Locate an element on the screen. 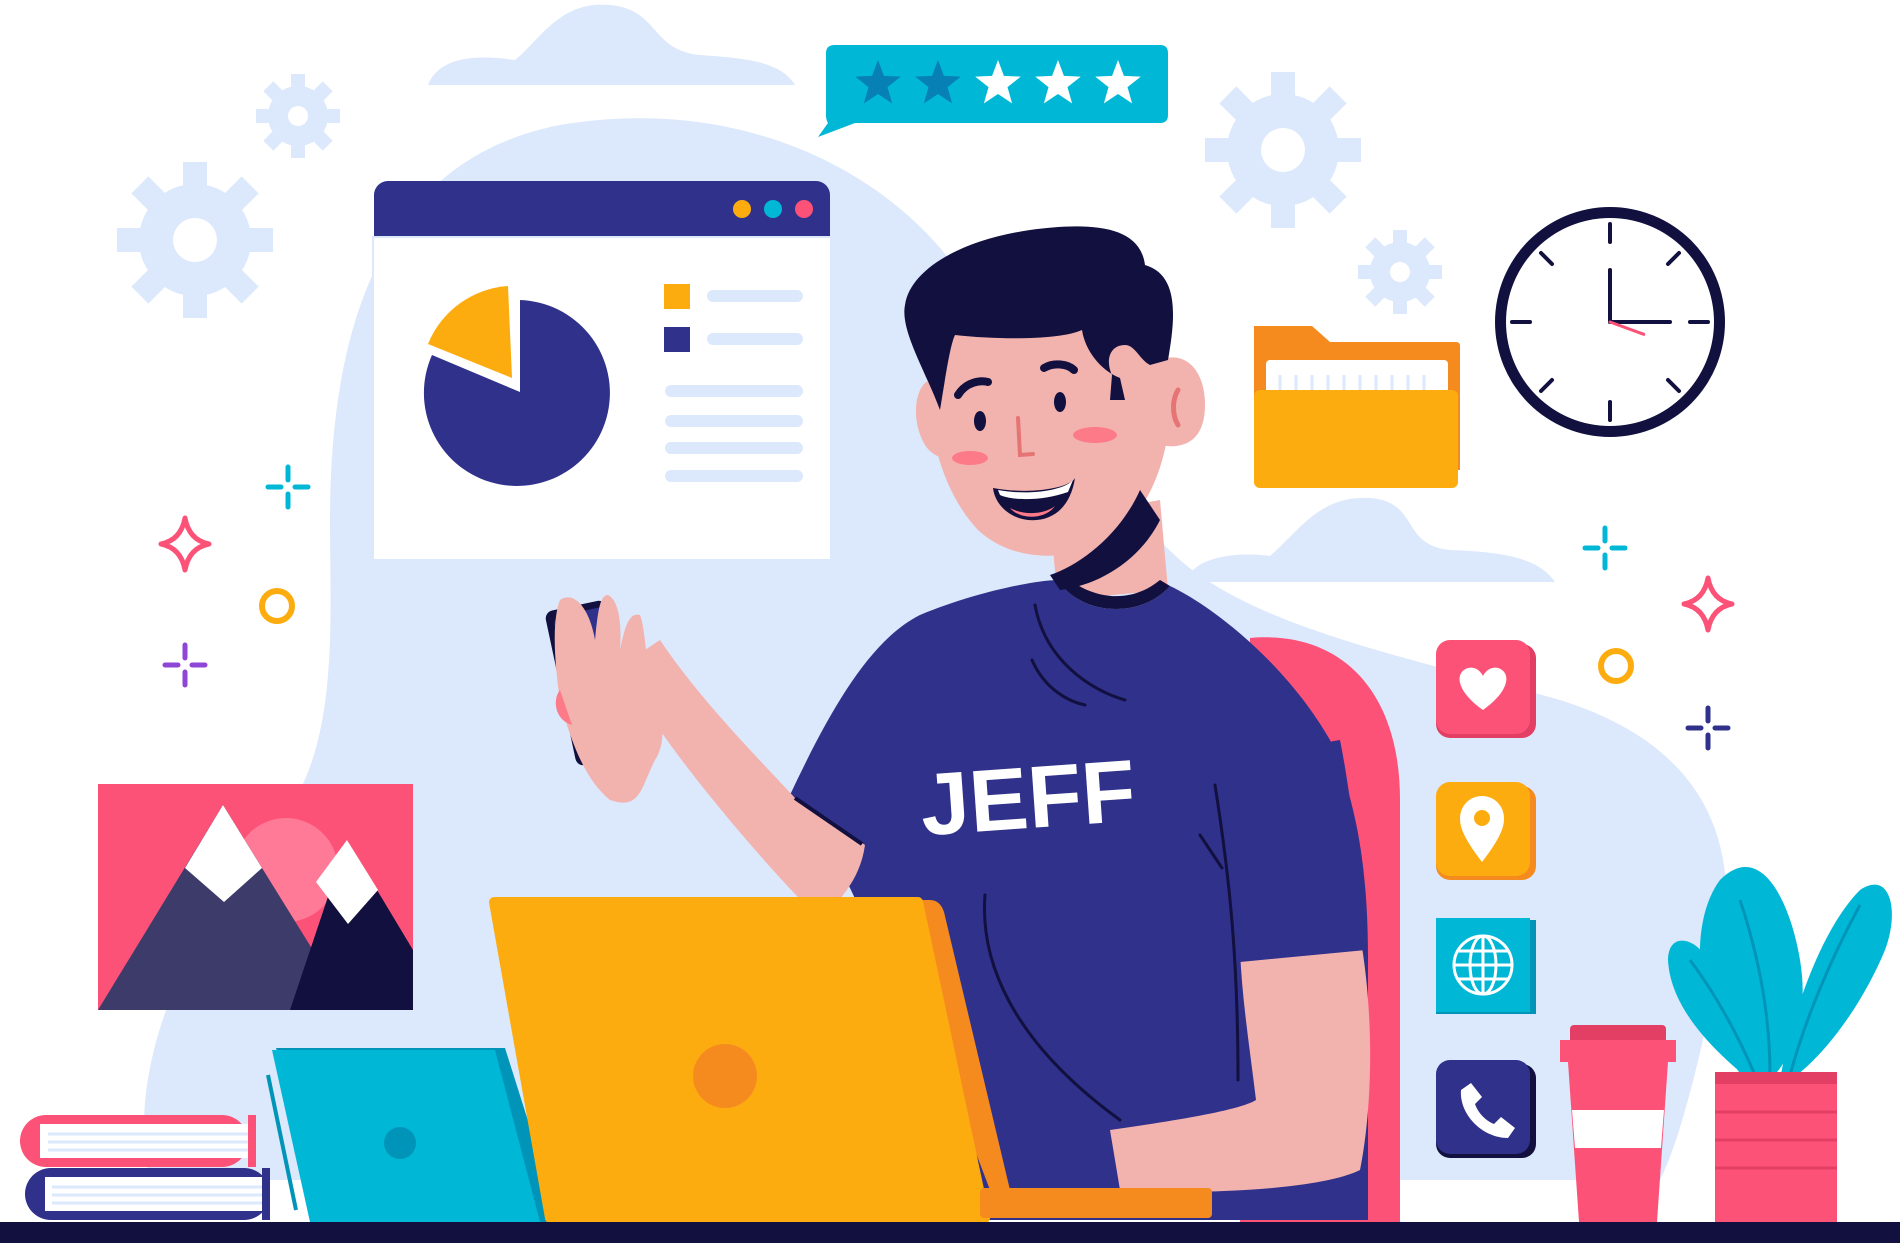 The width and height of the screenshot is (1900, 1243). clock-icon is located at coordinates (1610, 322).